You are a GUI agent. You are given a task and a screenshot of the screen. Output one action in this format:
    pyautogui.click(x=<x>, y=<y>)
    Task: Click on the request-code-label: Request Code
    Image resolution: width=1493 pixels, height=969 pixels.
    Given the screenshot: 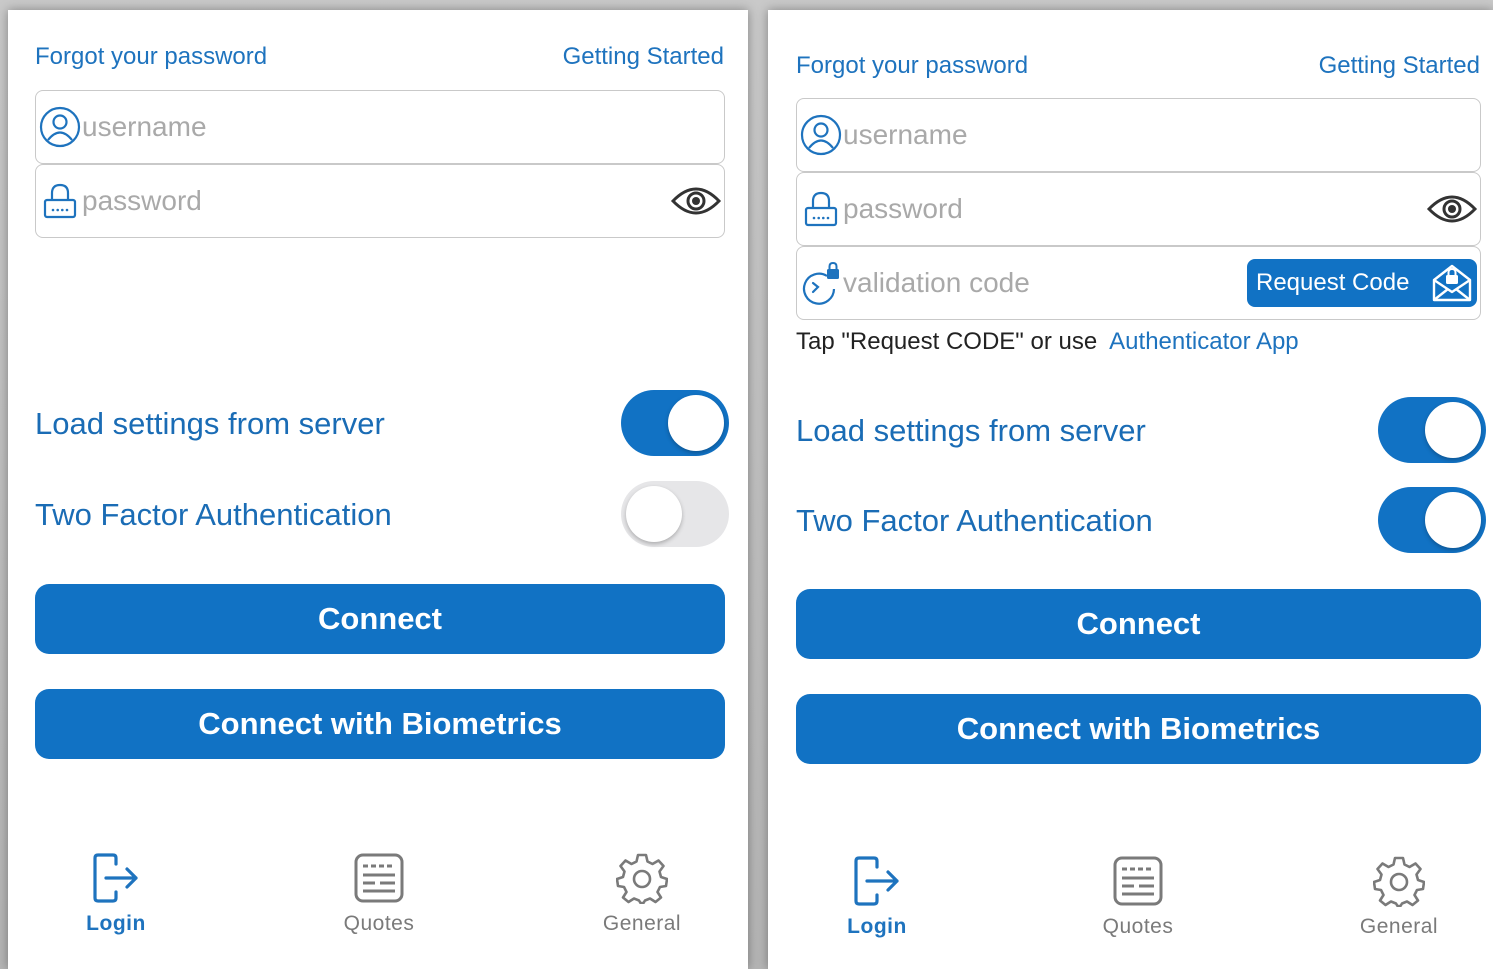 What is the action you would take?
    pyautogui.click(x=1333, y=282)
    